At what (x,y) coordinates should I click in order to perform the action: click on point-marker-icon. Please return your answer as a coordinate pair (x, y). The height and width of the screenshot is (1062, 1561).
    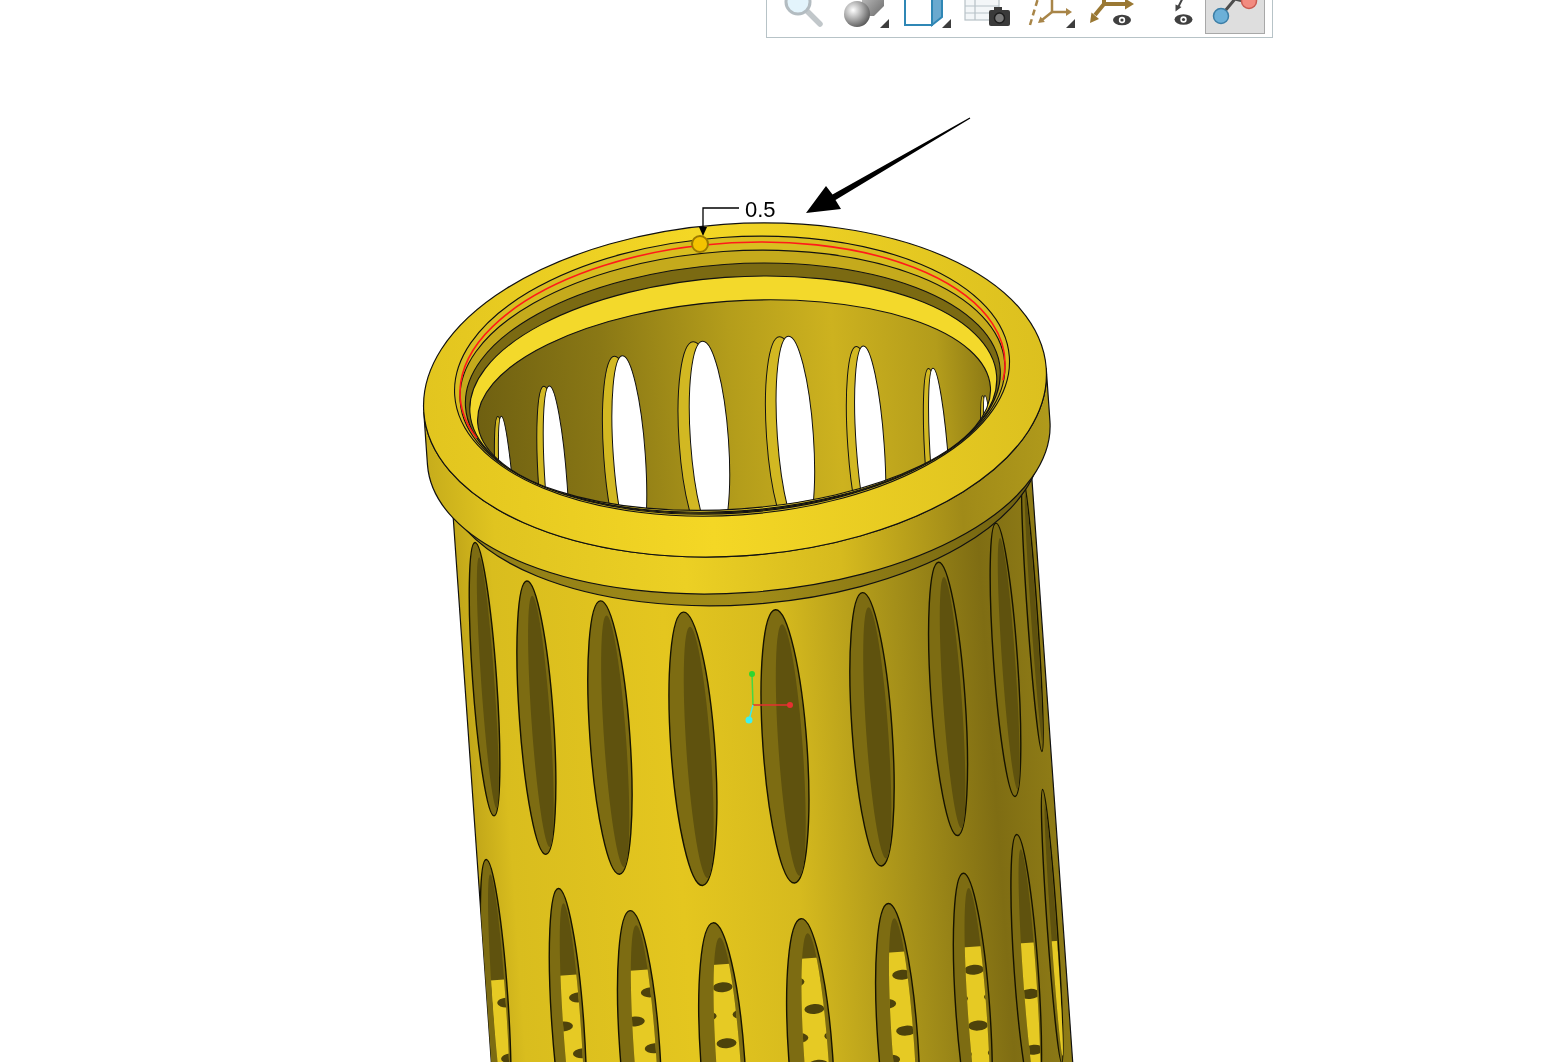
    Looking at the image, I should click on (700, 244).